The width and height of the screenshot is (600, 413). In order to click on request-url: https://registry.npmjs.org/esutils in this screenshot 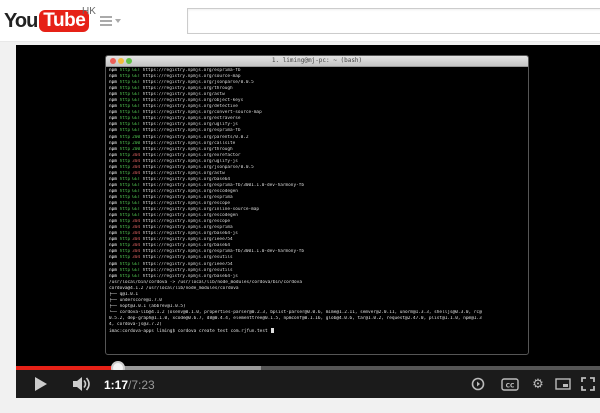, I will do `click(187, 258)`.